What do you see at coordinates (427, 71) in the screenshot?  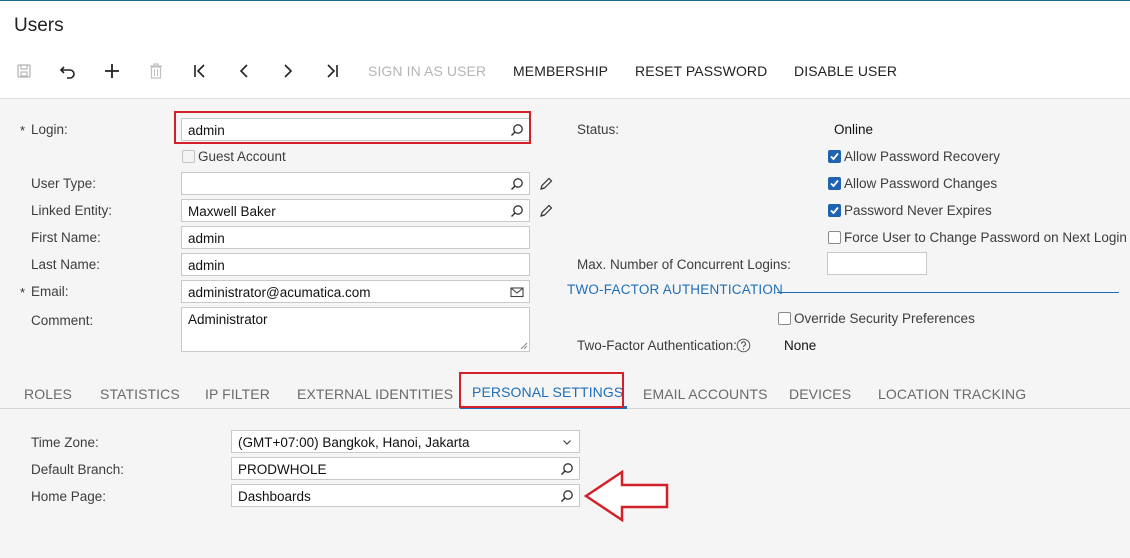 I see `sign-in-as-user-button: SIGN IN AS USER` at bounding box center [427, 71].